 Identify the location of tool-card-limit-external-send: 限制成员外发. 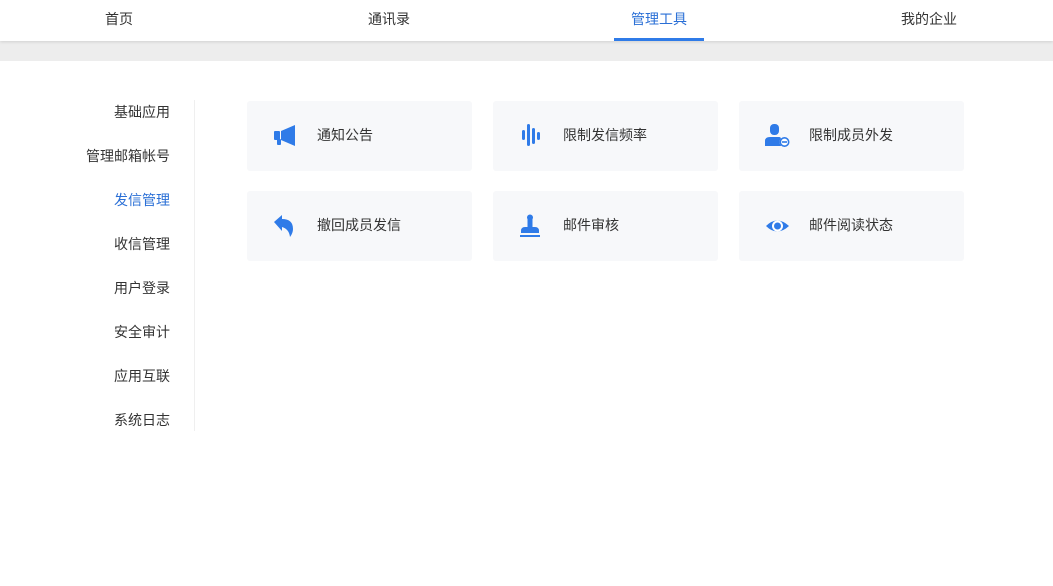
(851, 136).